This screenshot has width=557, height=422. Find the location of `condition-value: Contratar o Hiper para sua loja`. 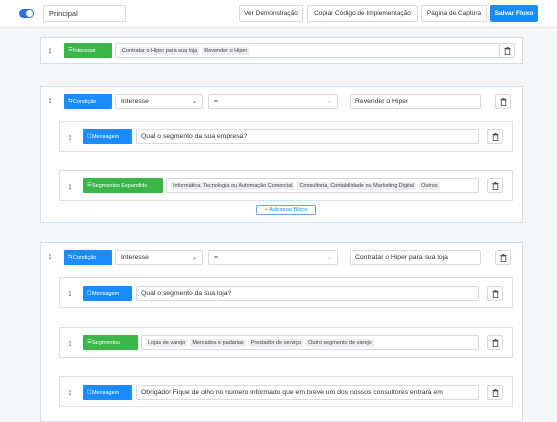

condition-value: Contratar o Hiper para sua loja is located at coordinates (401, 257).